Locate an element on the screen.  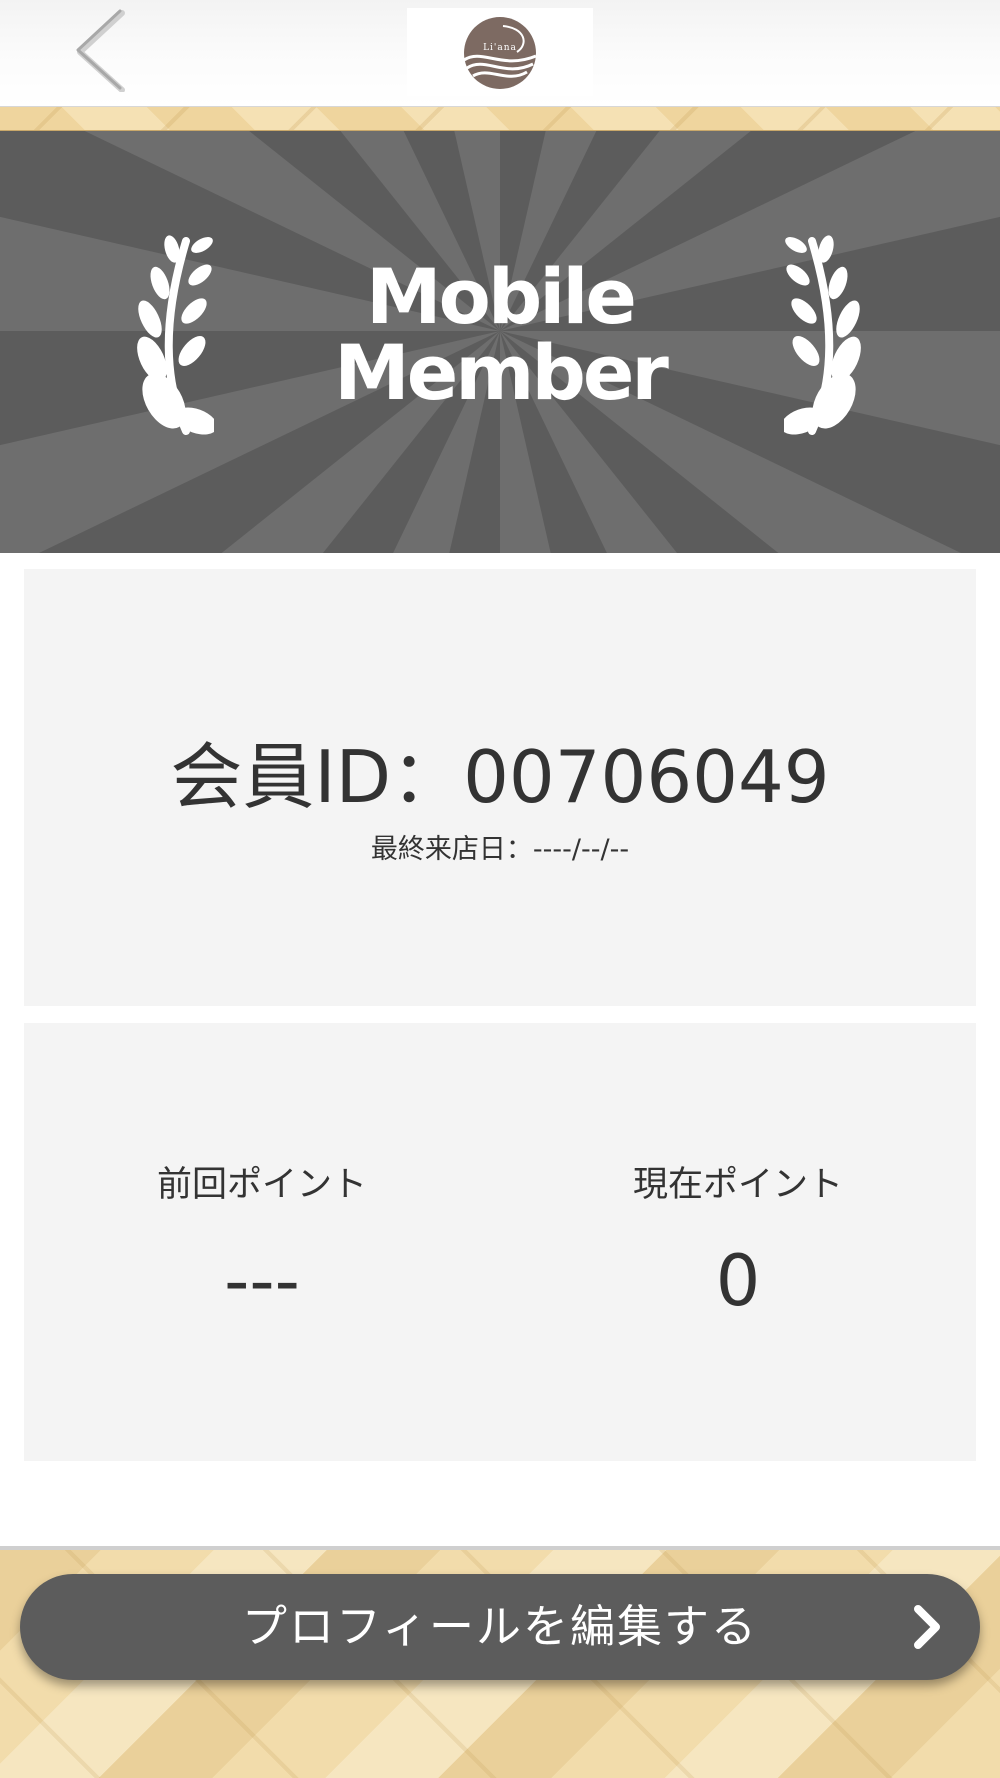
previous-points: 前回ポイント --- is located at coordinates (262, 1241).